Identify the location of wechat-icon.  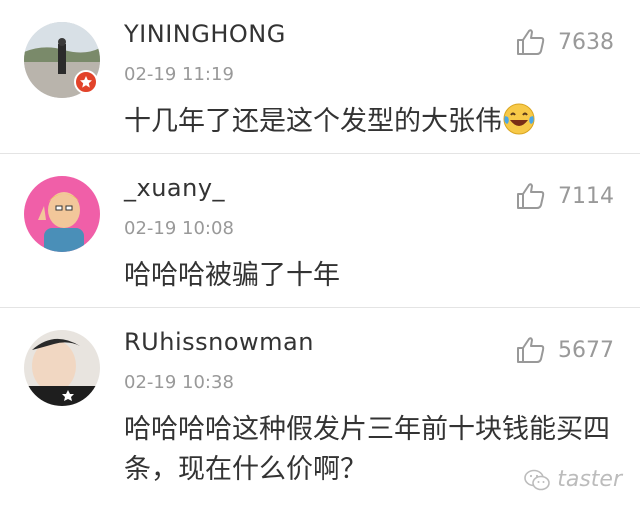
(537, 479).